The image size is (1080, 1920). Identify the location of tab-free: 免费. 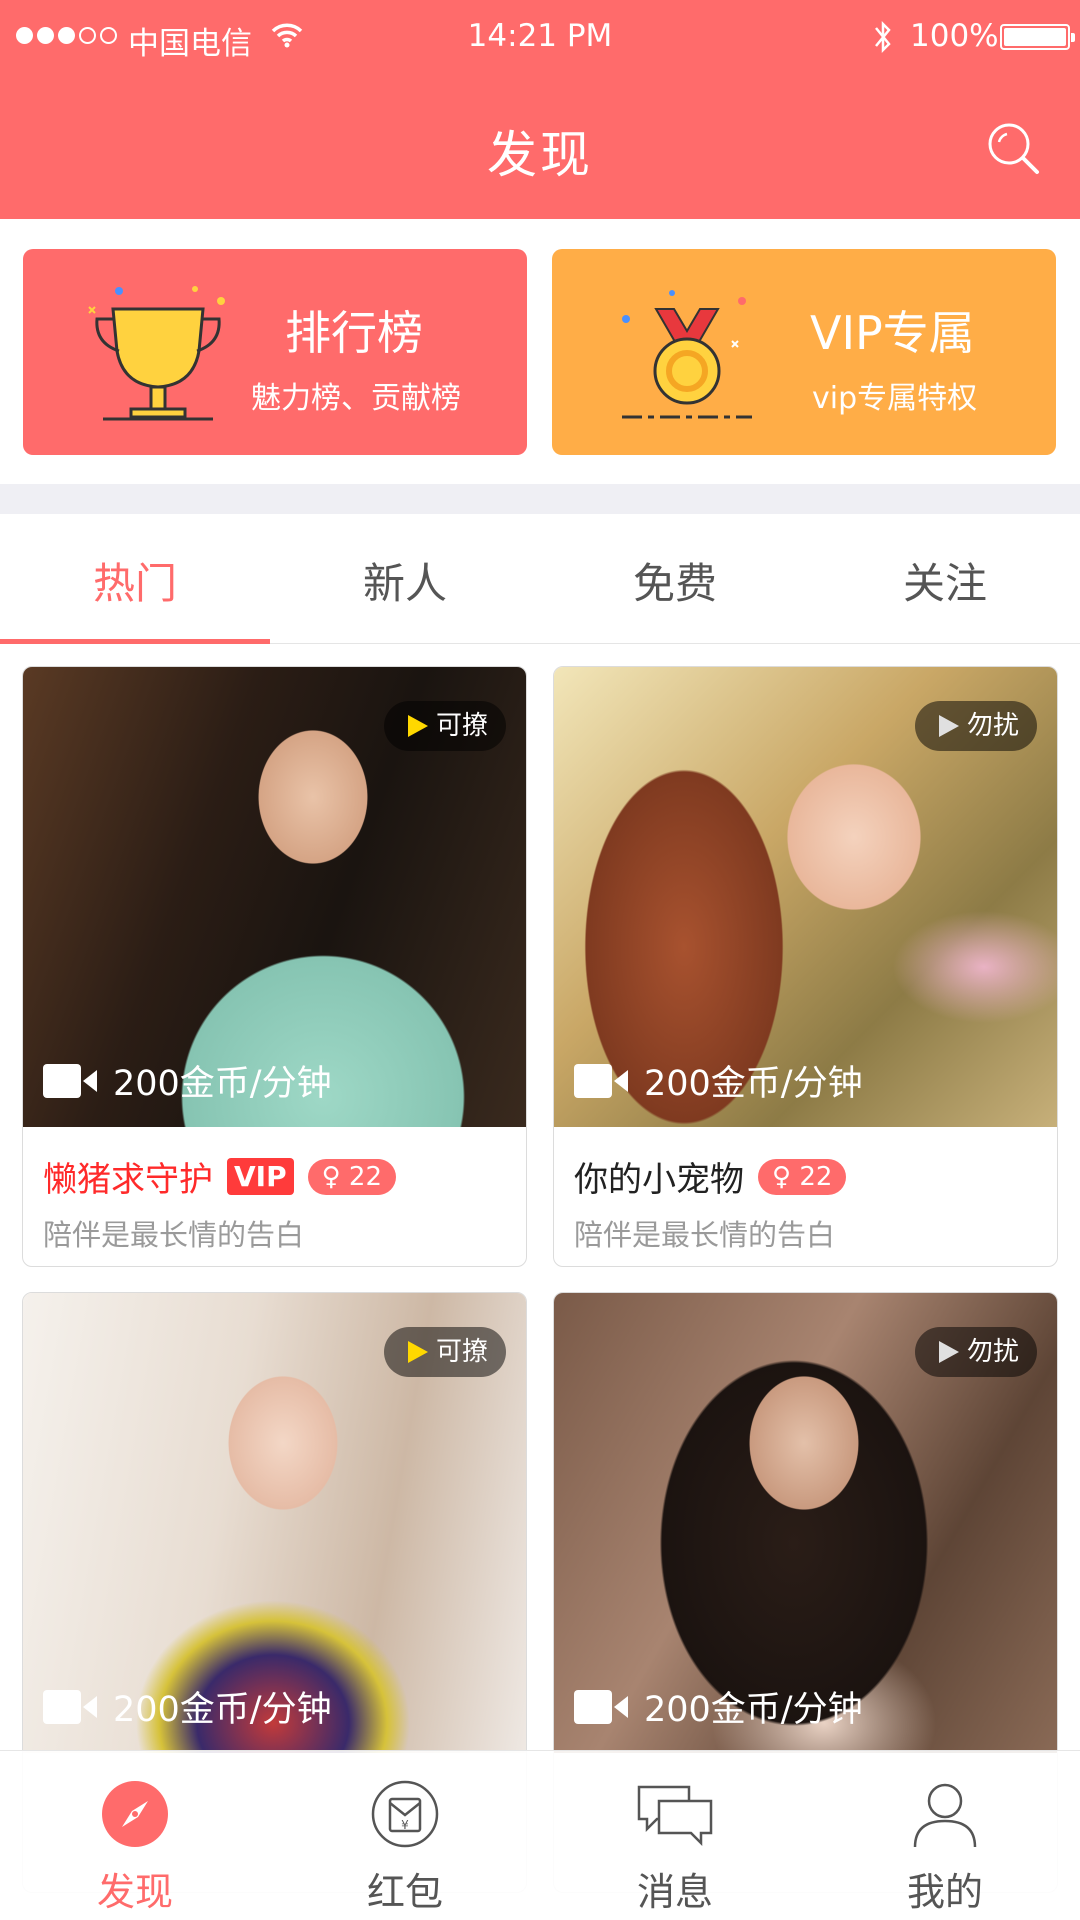
(675, 579).